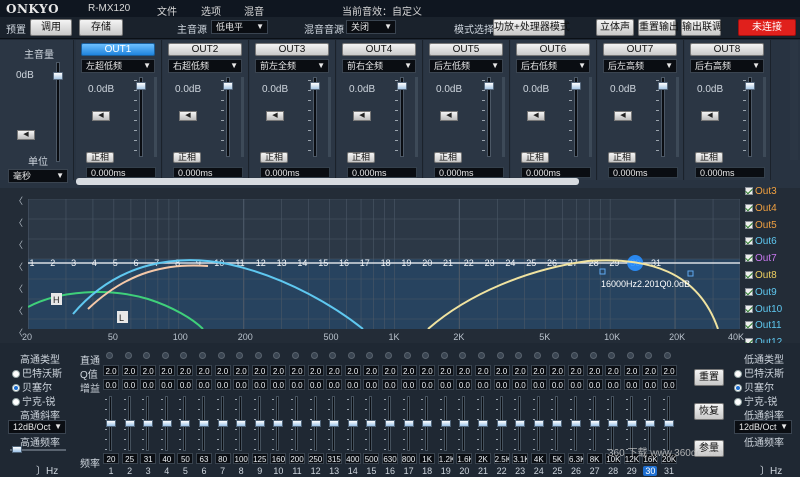 This screenshot has width=800, height=477. I want to click on channel-mute-button-2: ◀, so click(188, 116).